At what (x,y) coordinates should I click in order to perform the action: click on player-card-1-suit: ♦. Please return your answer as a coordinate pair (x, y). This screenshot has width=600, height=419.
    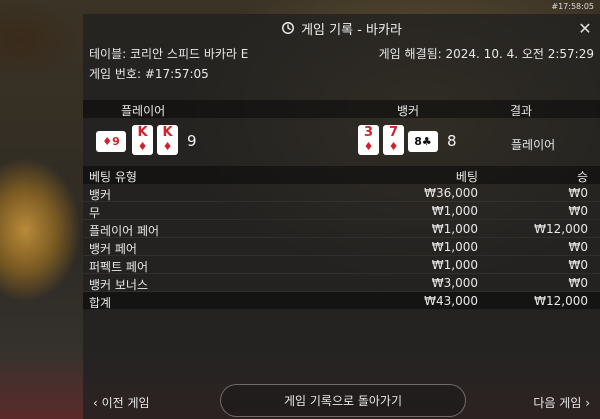
    Looking at the image, I should click on (142, 146).